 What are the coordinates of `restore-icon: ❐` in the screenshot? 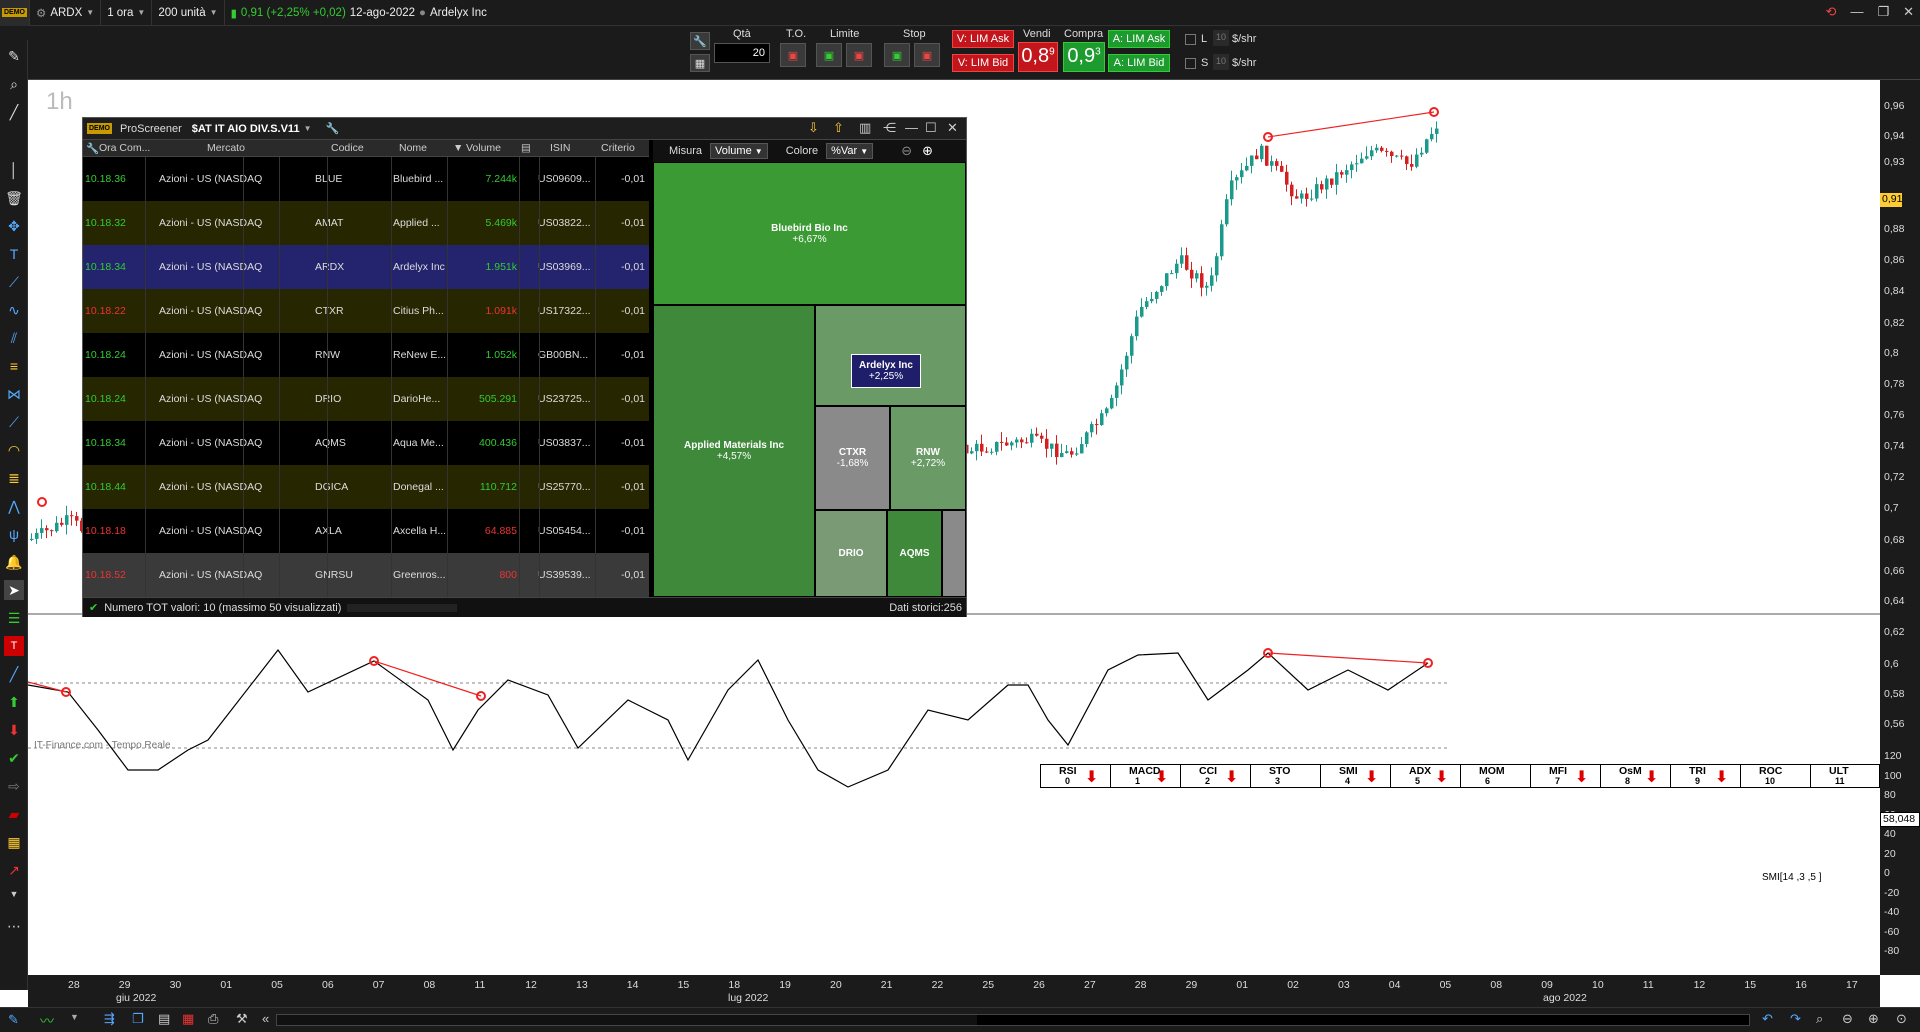 It's located at (1883, 12).